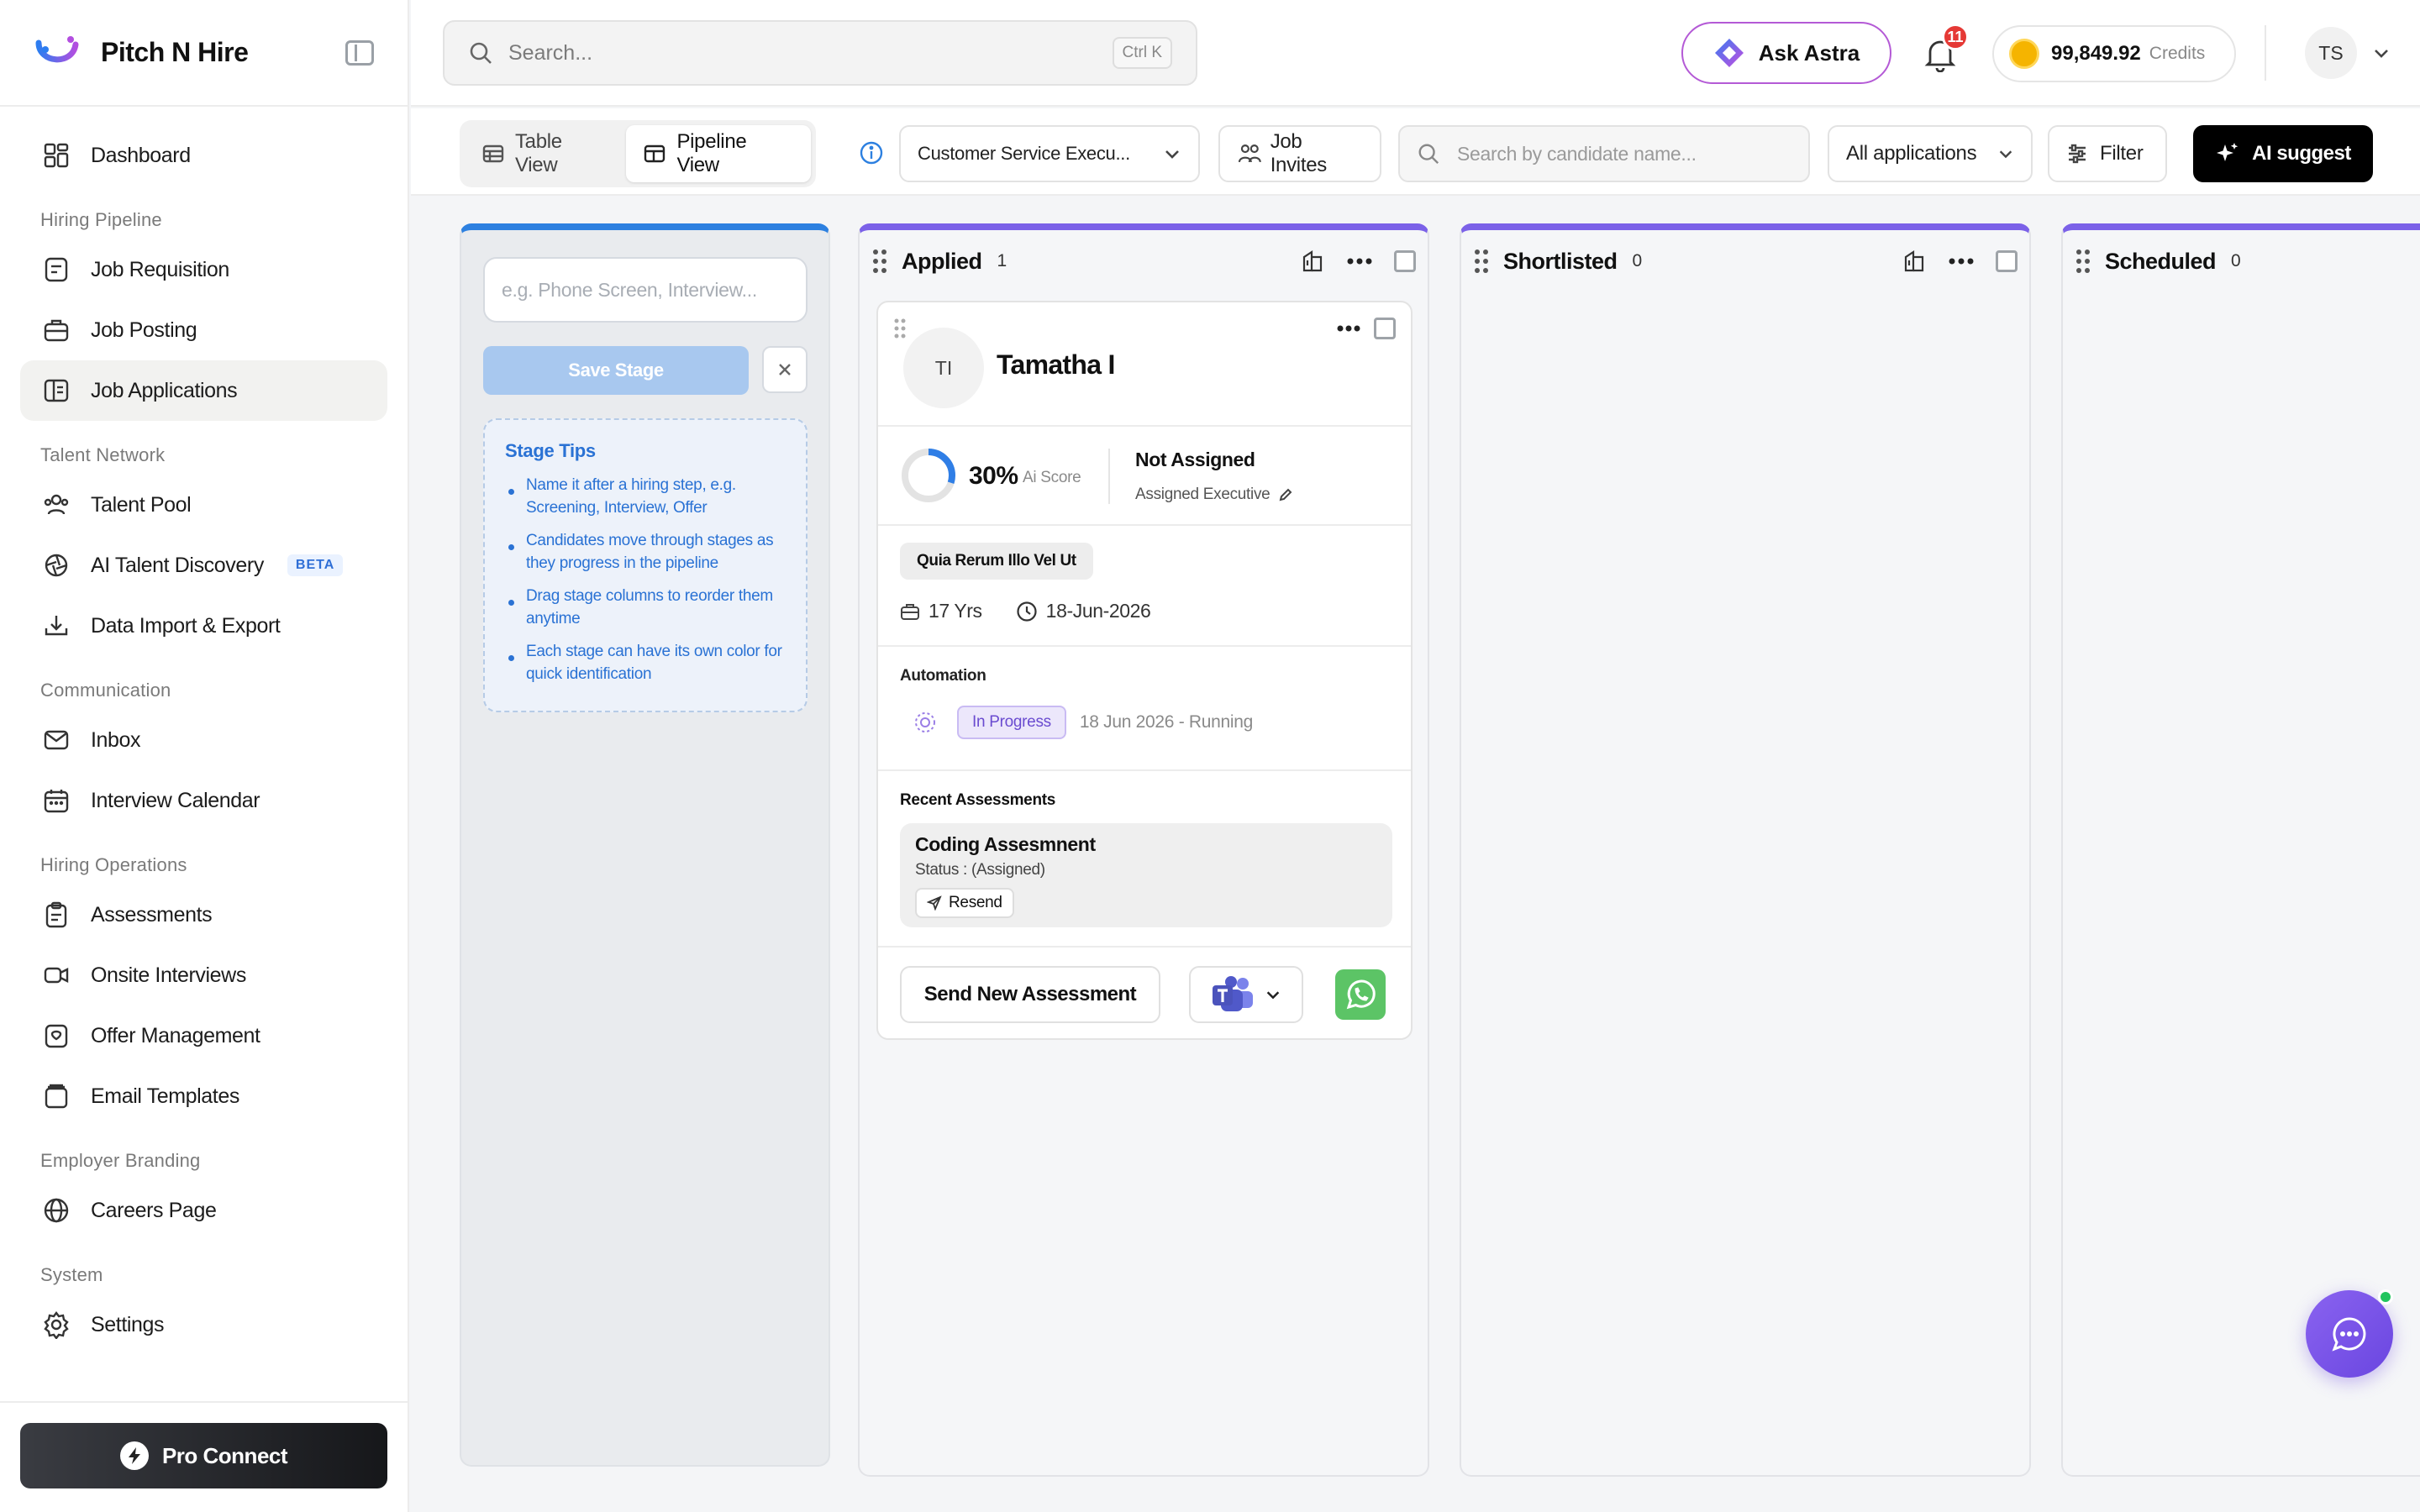 Image resolution: width=2420 pixels, height=1512 pixels. Describe the element at coordinates (820, 53) in the screenshot. I see `global-search-input: Search... Ctrl K` at that location.